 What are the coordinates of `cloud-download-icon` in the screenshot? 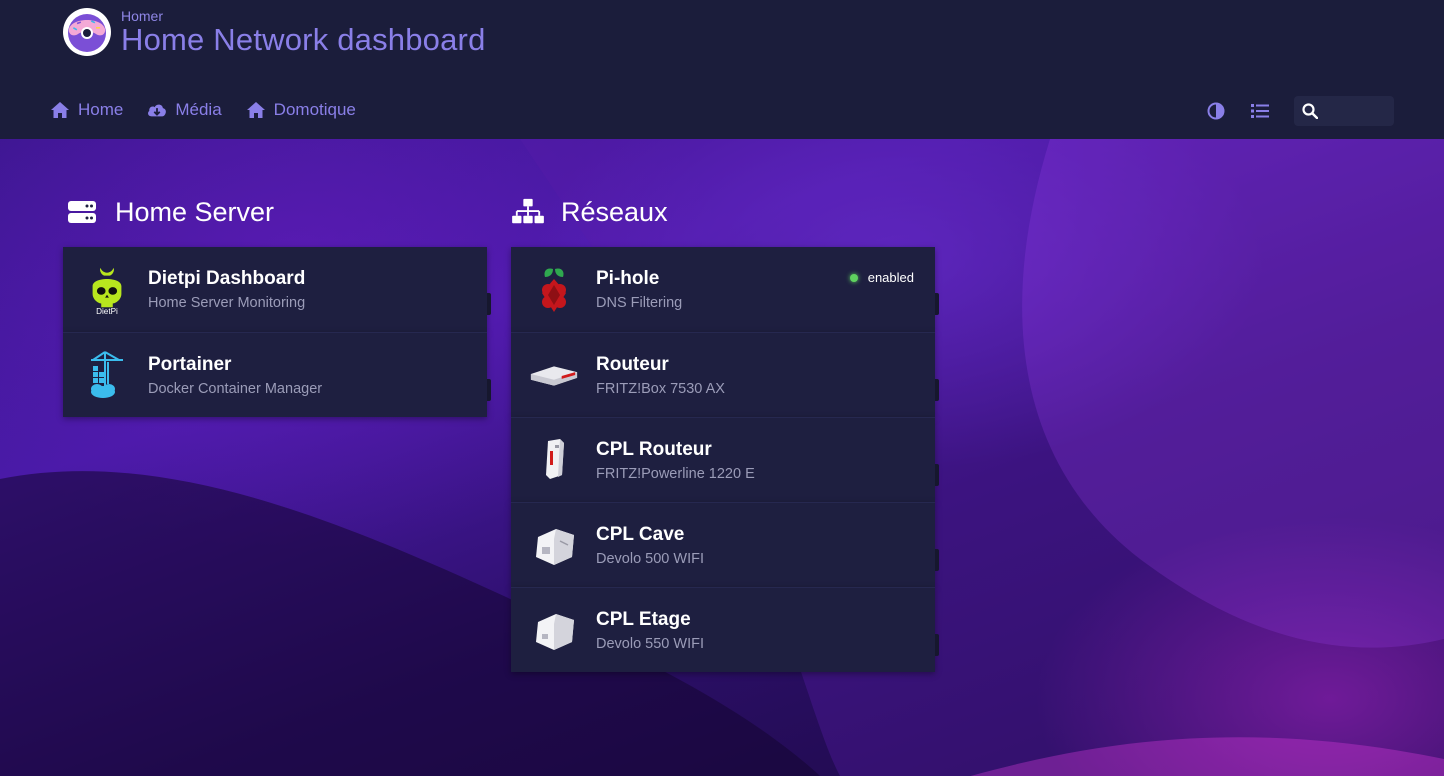 It's located at (157, 110).